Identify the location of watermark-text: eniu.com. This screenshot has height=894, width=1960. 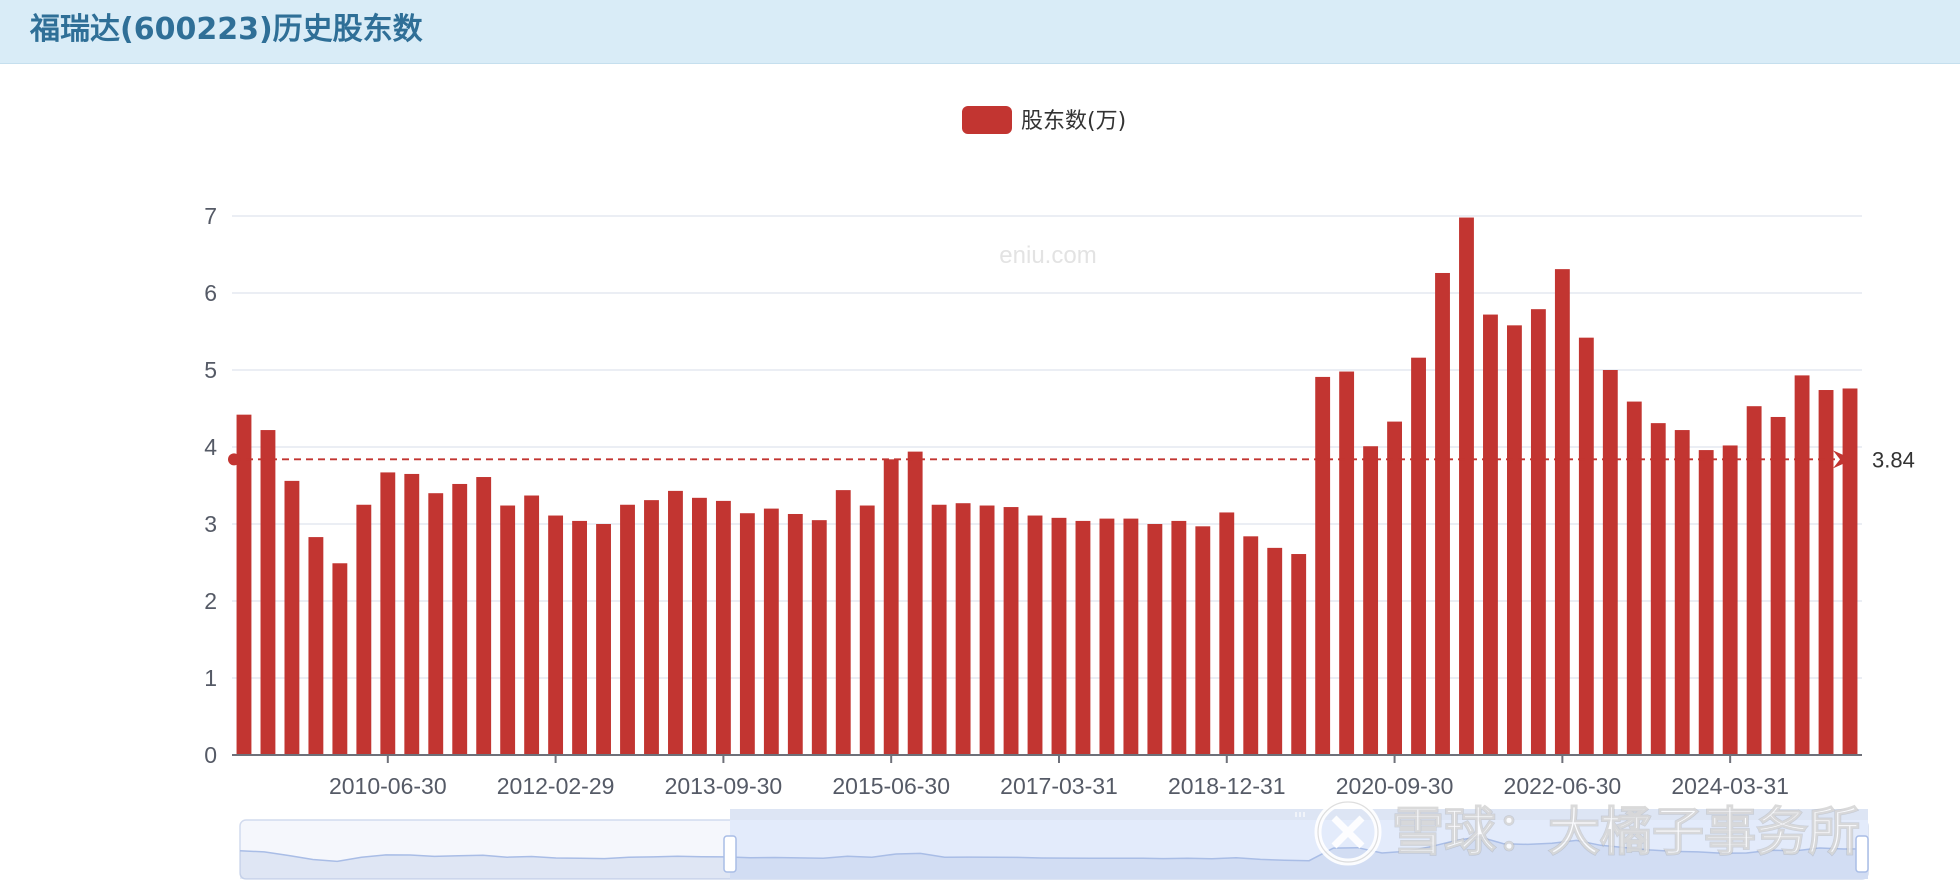
(1047, 255).